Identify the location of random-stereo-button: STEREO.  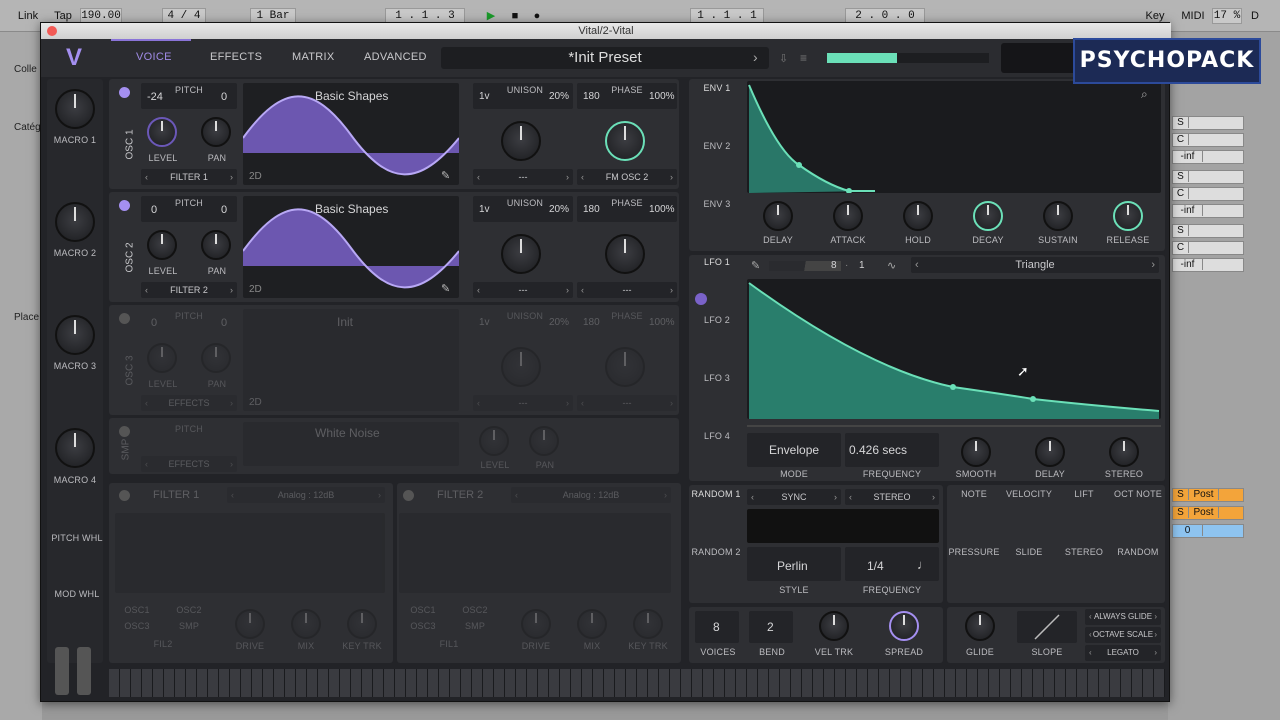
(892, 497).